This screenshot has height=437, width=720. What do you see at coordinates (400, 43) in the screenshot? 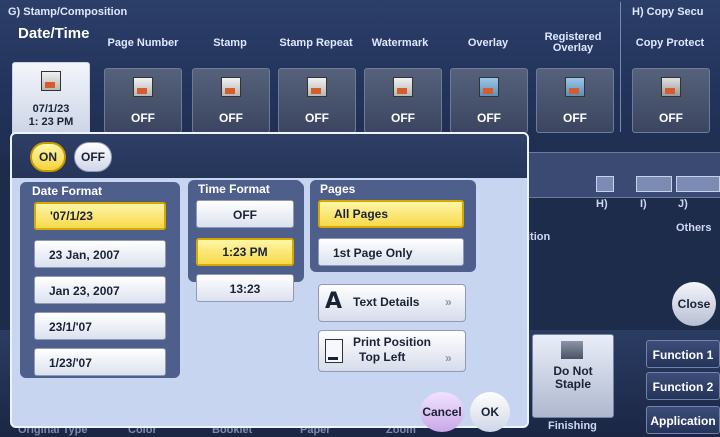
I see `tab-label-watermark: Watermark` at bounding box center [400, 43].